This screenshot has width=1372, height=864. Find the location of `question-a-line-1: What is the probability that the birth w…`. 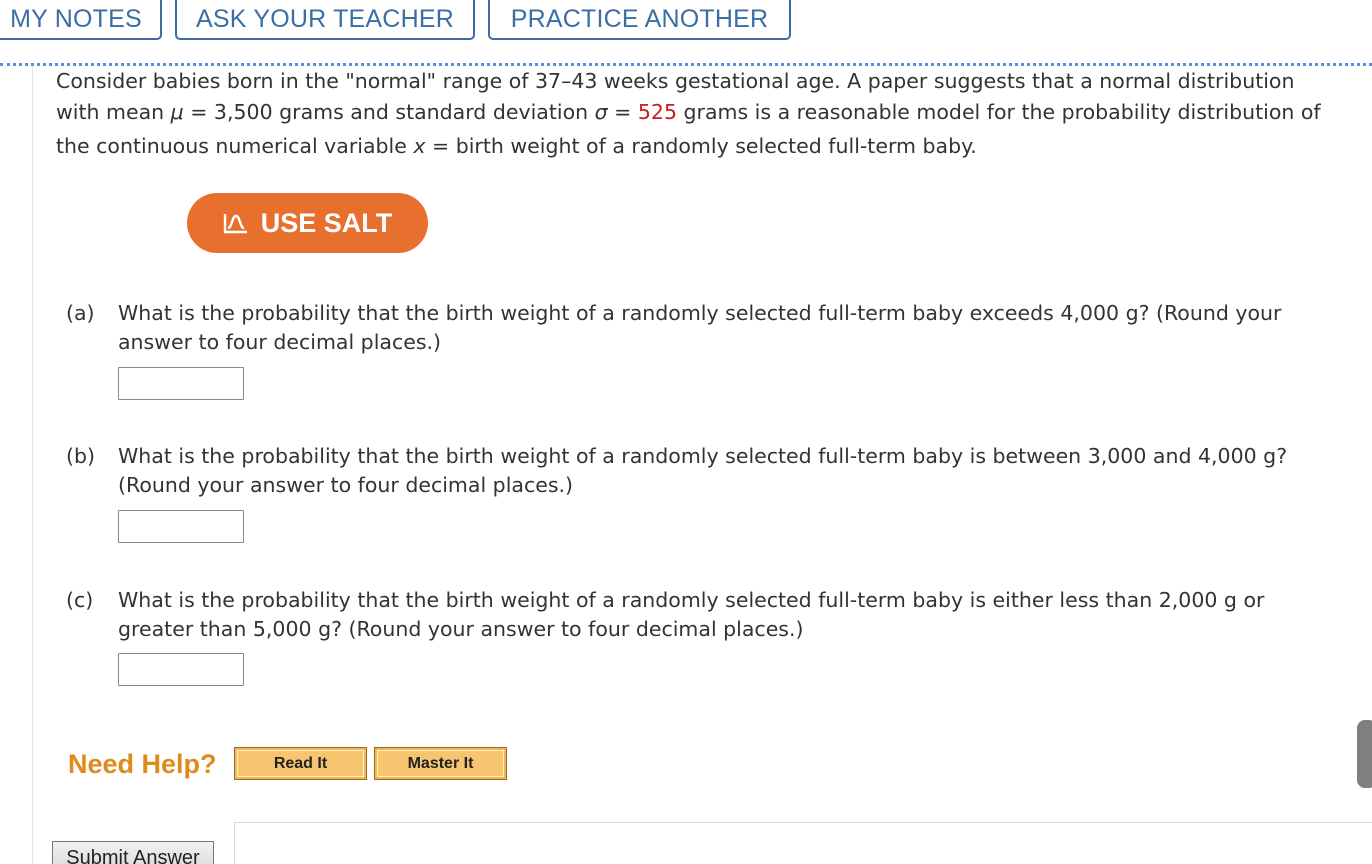

question-a-line-1: What is the probability that the birth w… is located at coordinates (700, 313).